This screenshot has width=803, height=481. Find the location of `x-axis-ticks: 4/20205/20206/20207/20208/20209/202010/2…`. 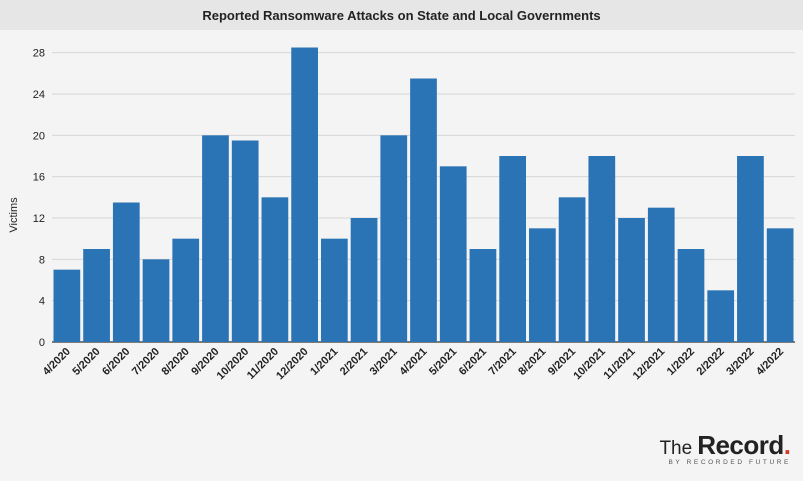

x-axis-ticks: 4/20205/20206/20207/20208/20209/202010/2… is located at coordinates (414, 364).